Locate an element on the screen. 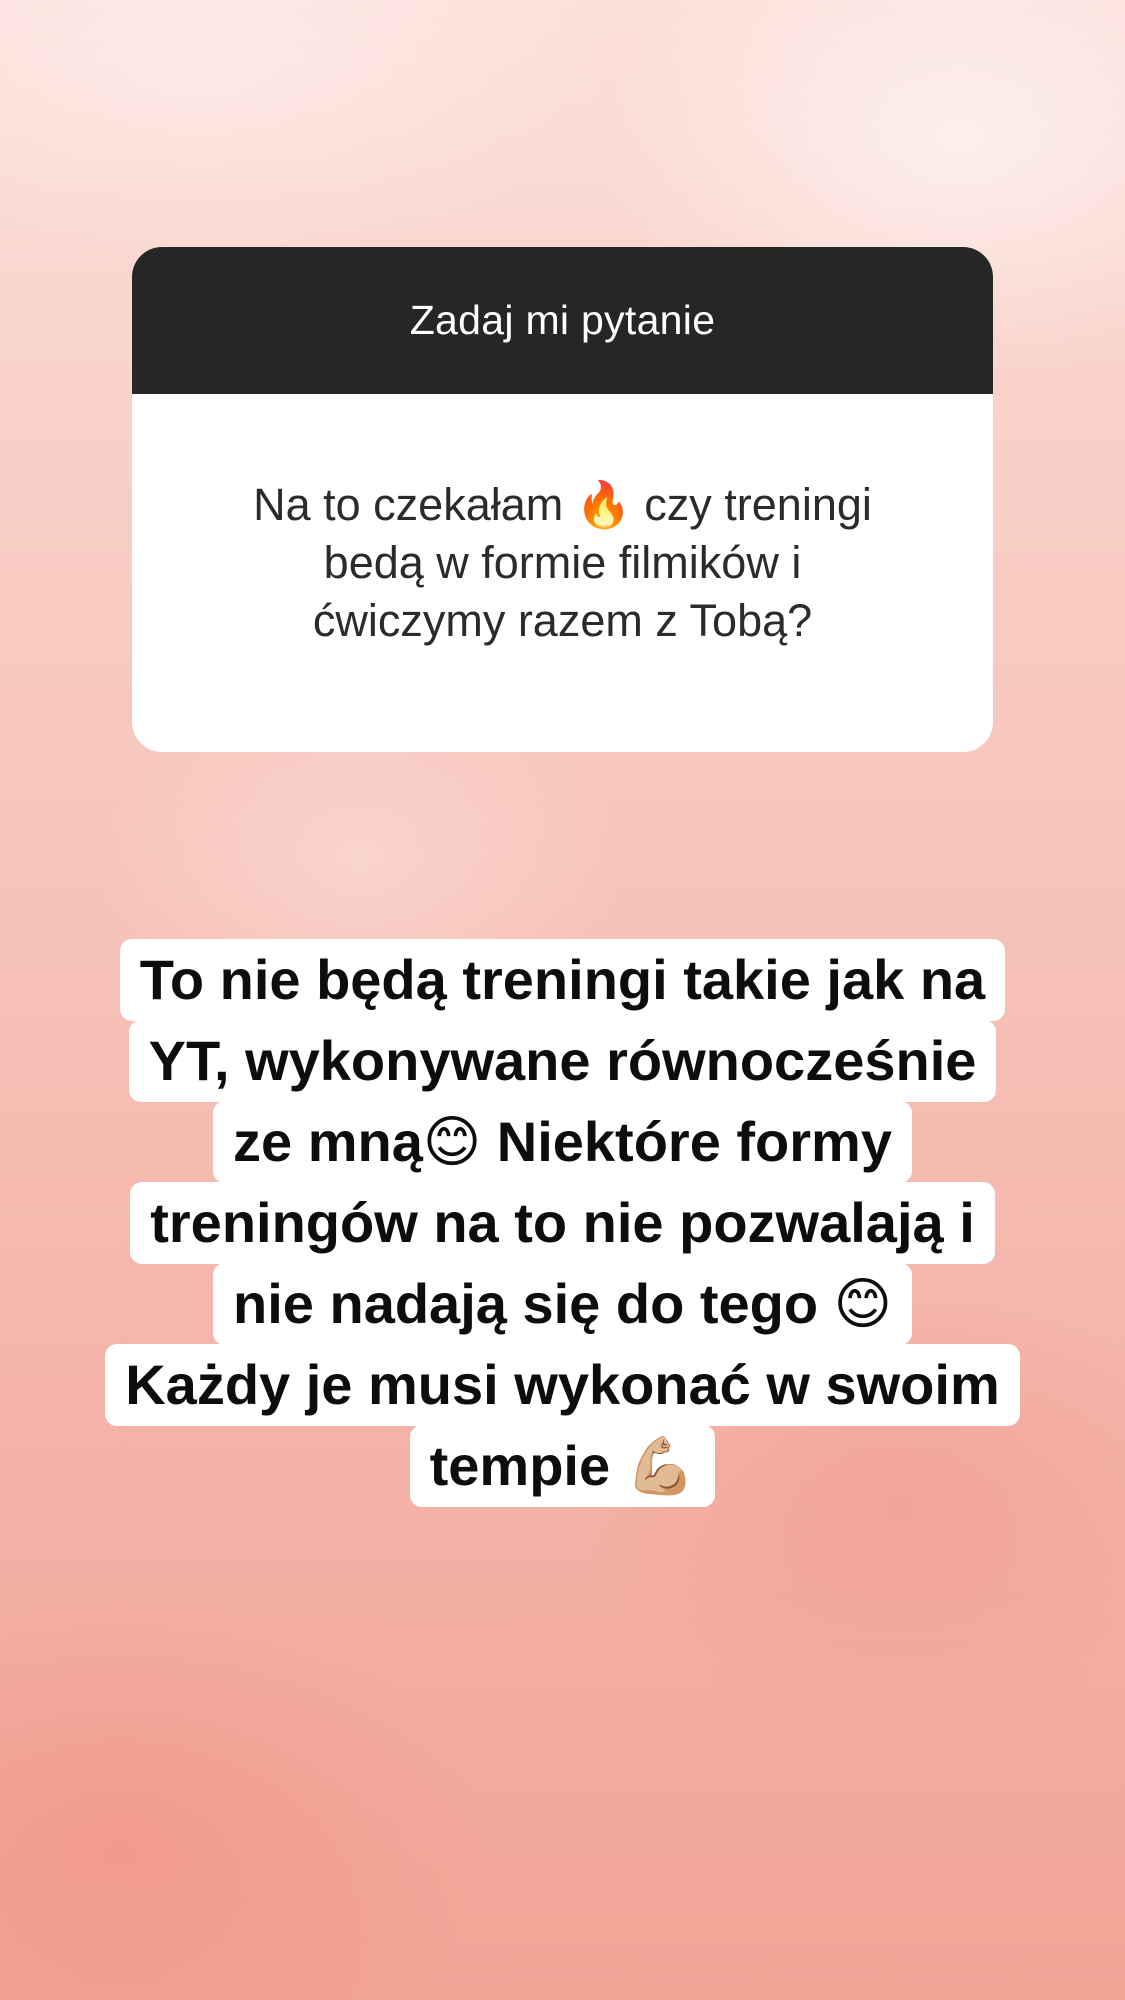  answer-line: tempie 💪🏼 is located at coordinates (562, 1466).